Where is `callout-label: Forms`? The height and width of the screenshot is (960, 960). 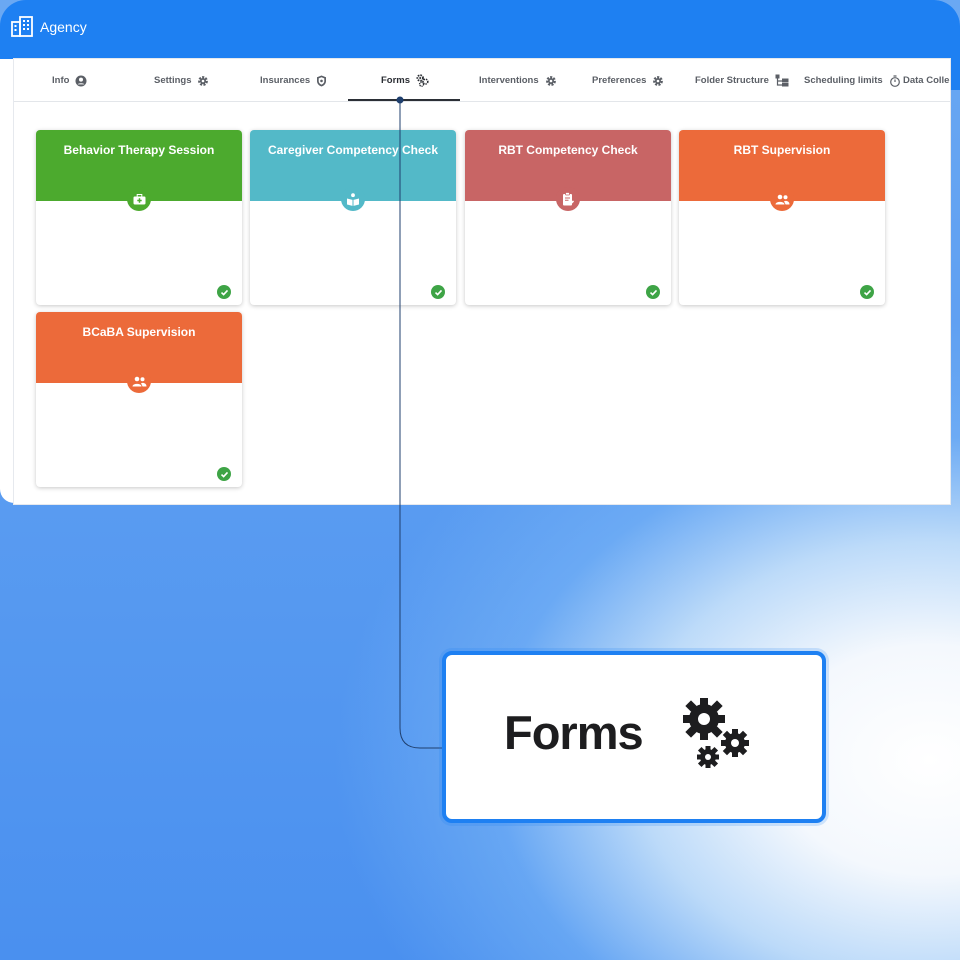 callout-label: Forms is located at coordinates (574, 732).